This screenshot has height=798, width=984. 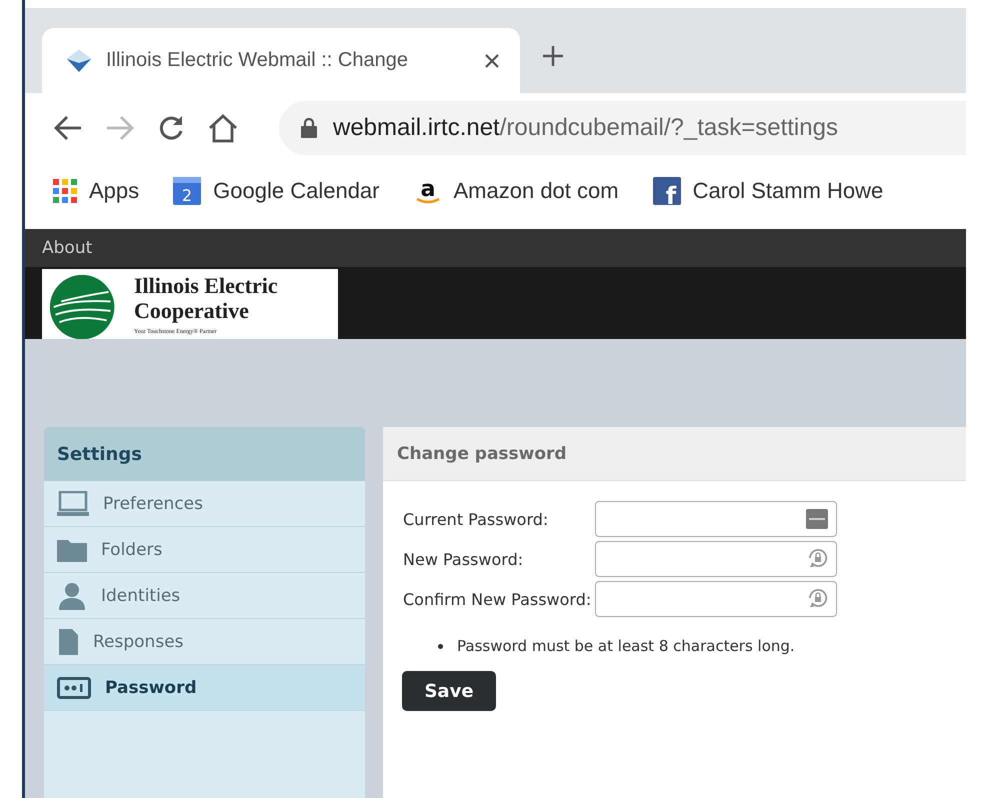 What do you see at coordinates (497, 599) in the screenshot?
I see `field-label: Confirm New Password:` at bounding box center [497, 599].